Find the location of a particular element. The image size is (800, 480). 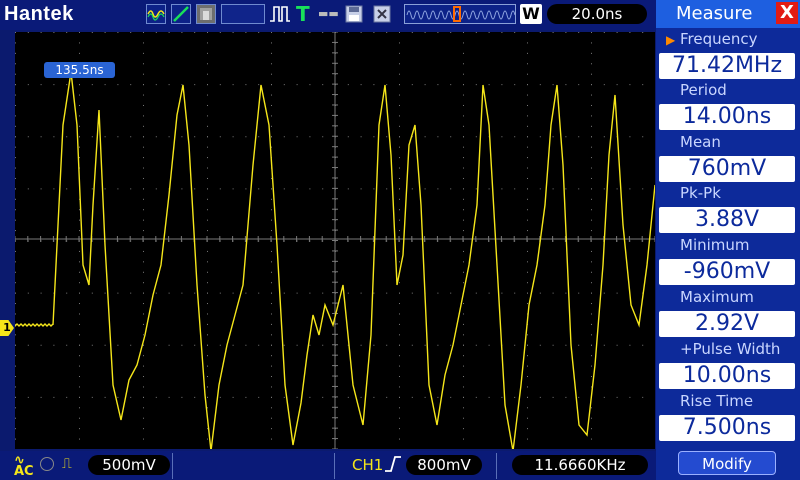

dash-icon: ▬▬ is located at coordinates (328, 13).